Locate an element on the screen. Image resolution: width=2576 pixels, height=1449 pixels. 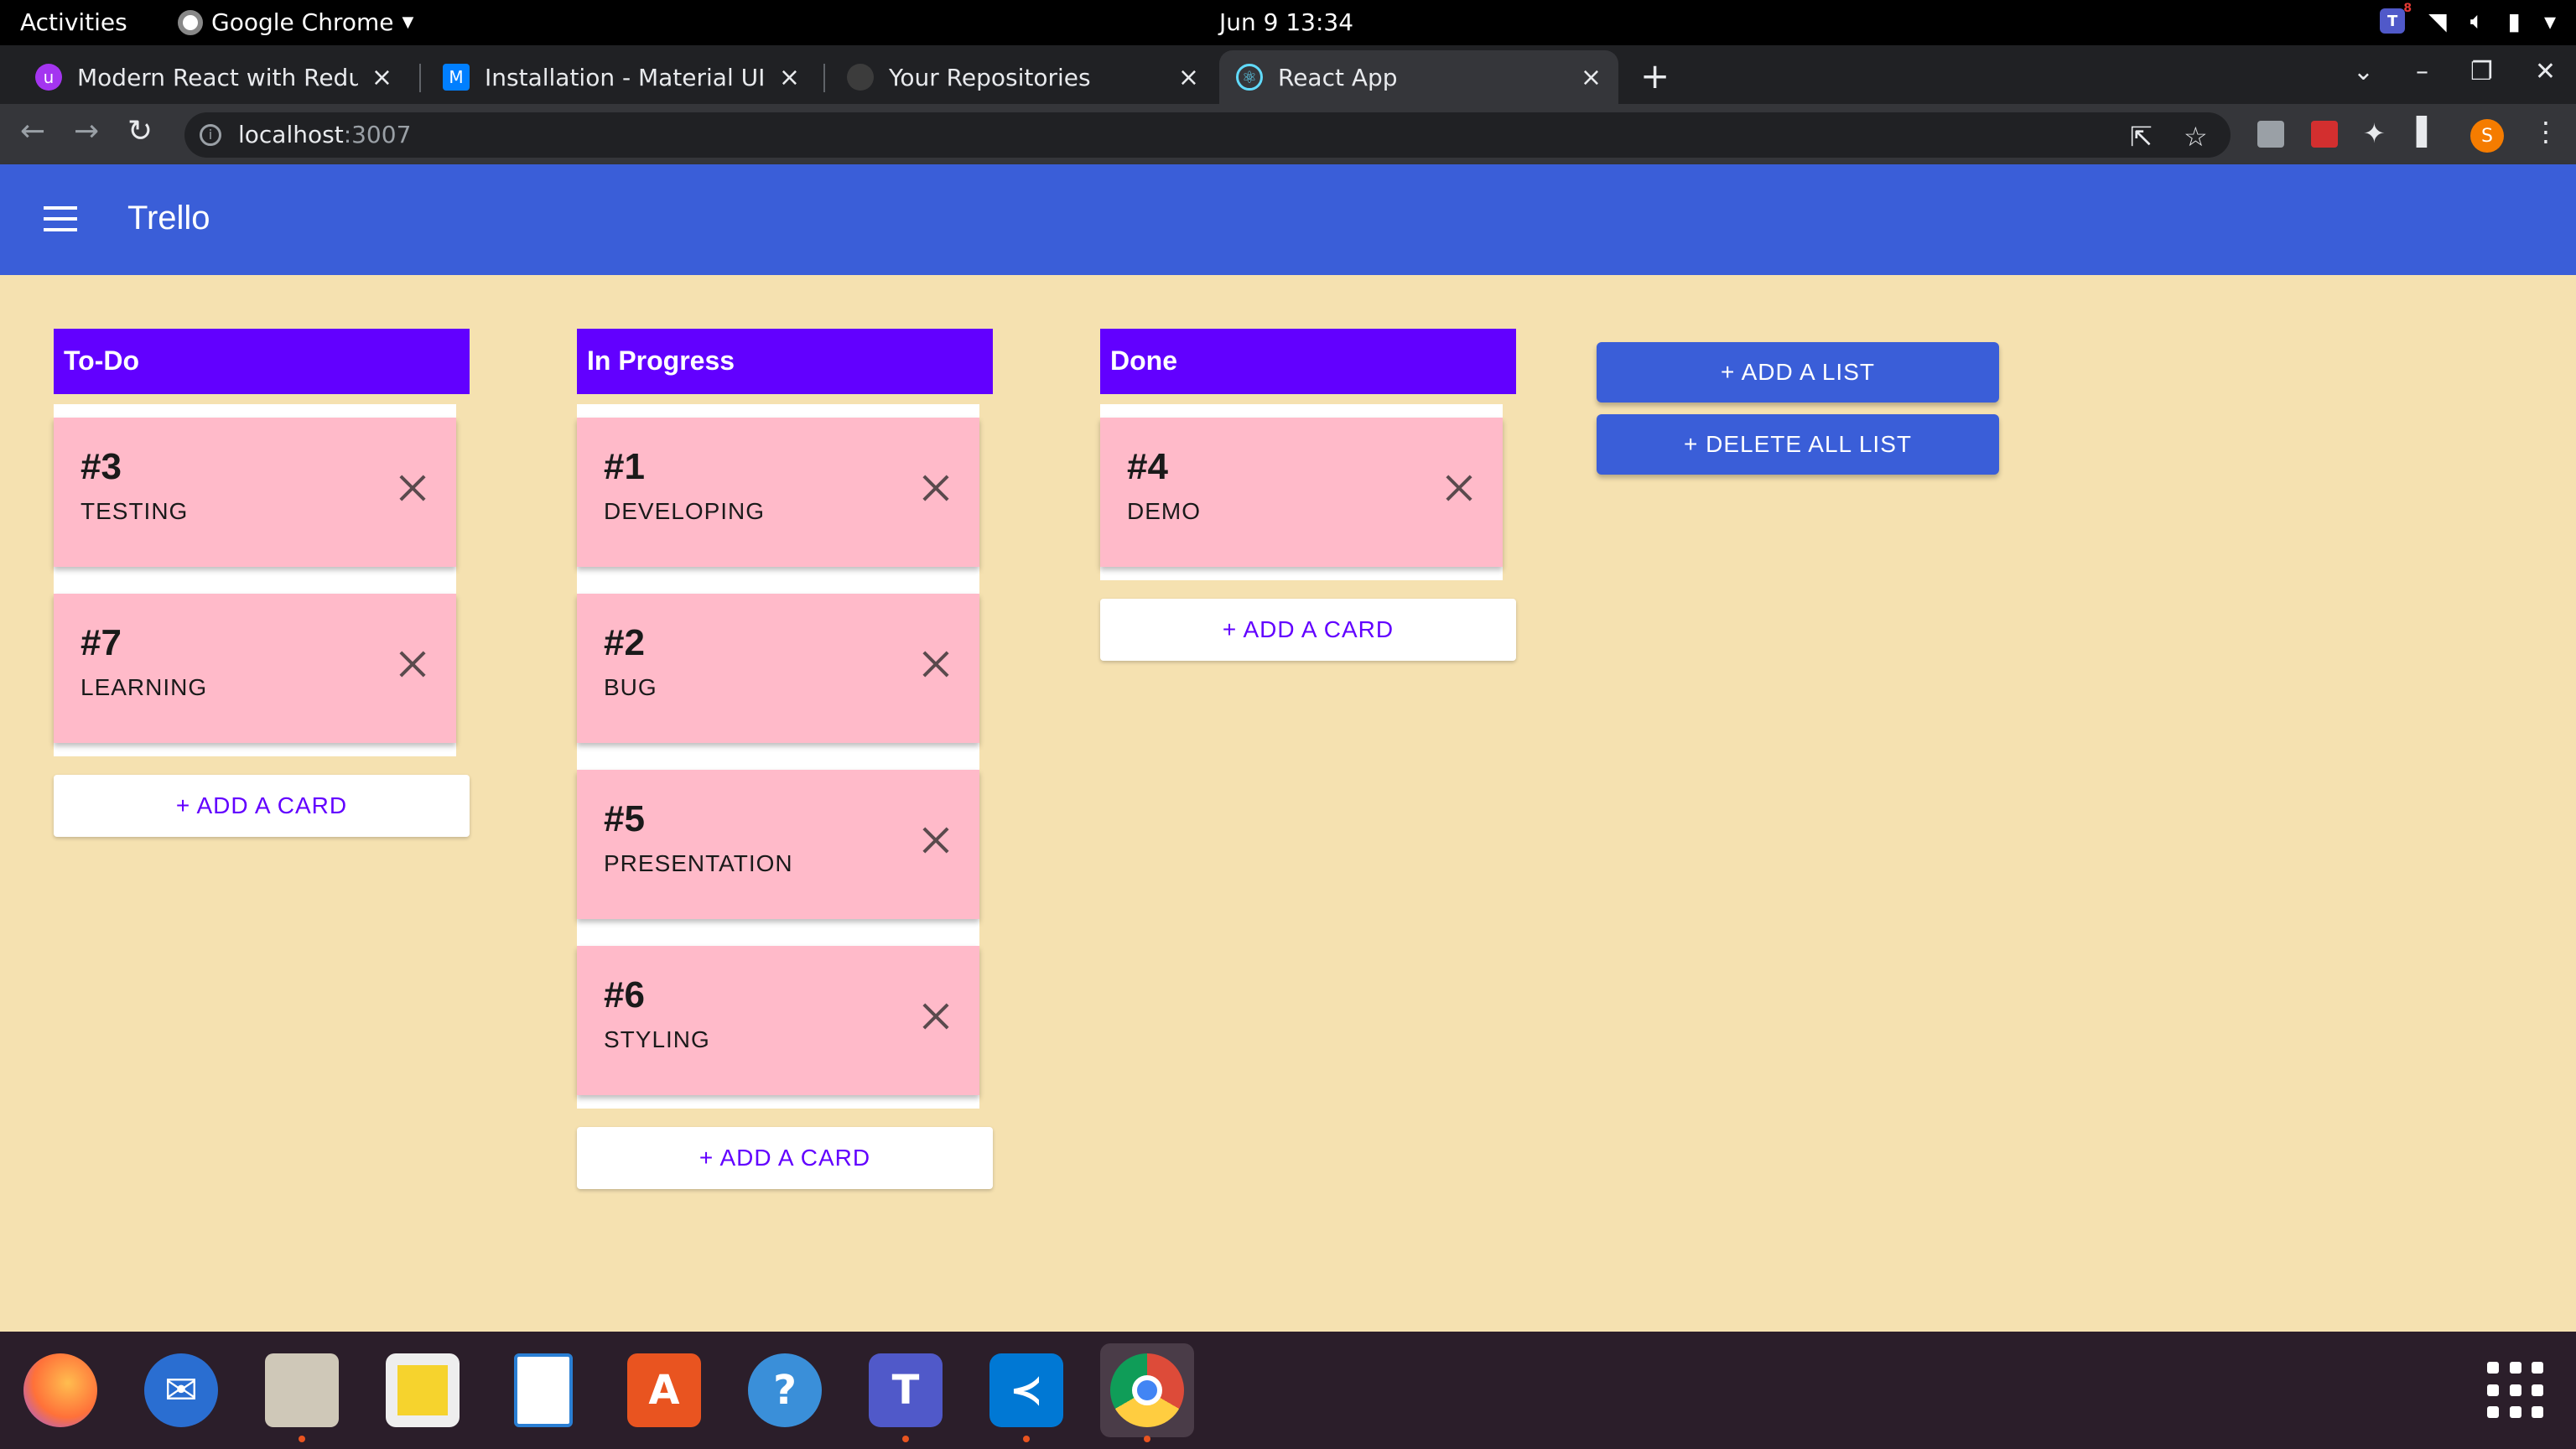
clock: Jun 9 13:34 is located at coordinates (1286, 22).